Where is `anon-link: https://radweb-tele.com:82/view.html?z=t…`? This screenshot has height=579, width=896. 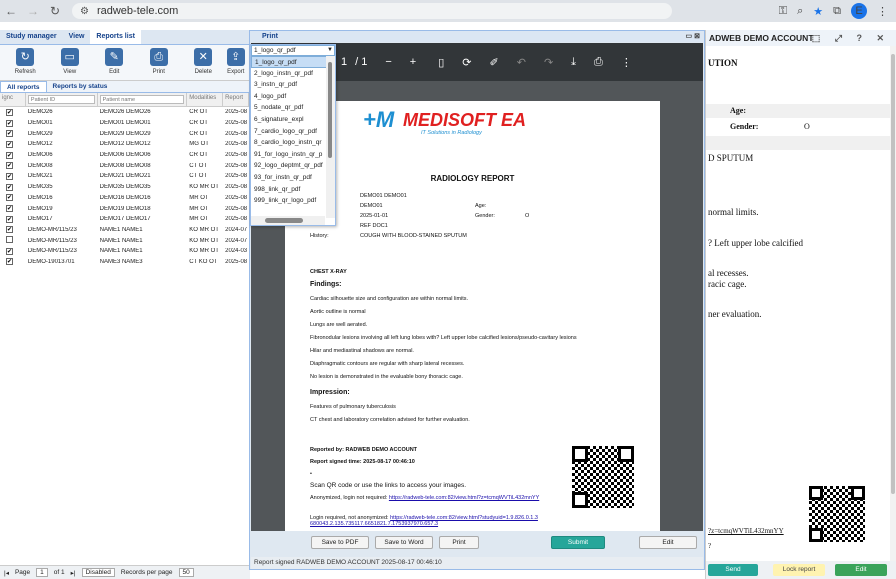
anon-link: https://radweb-tele.com:82/view.html?z=t… is located at coordinates (464, 498).